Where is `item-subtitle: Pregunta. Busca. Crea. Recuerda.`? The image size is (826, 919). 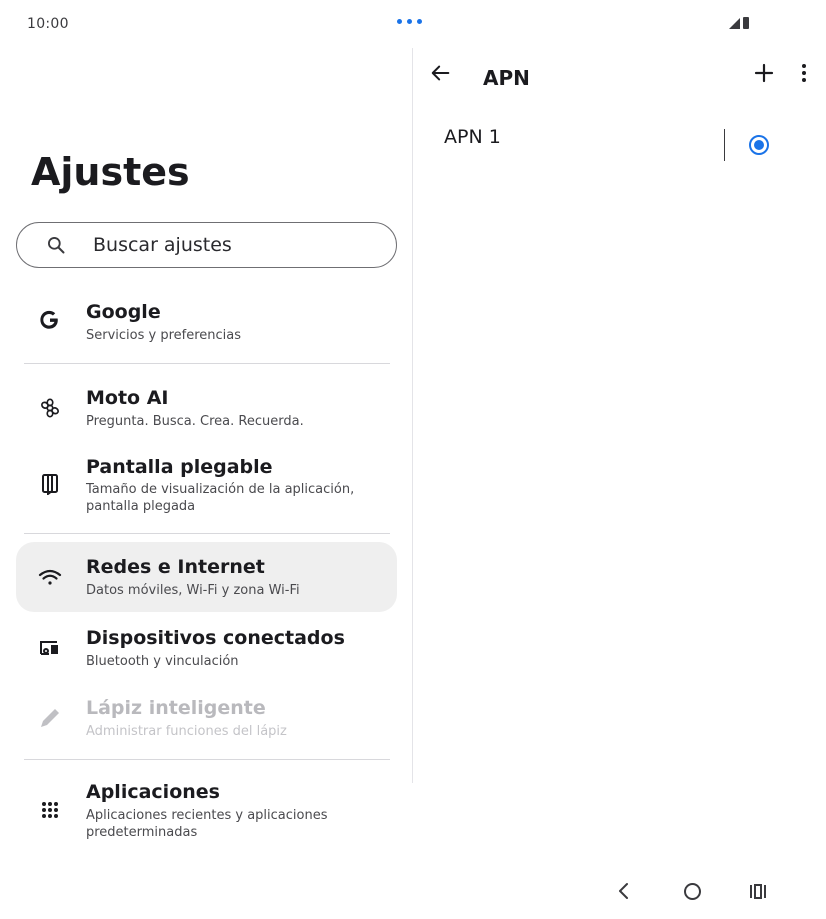 item-subtitle: Pregunta. Busca. Crea. Recuerda. is located at coordinates (195, 421).